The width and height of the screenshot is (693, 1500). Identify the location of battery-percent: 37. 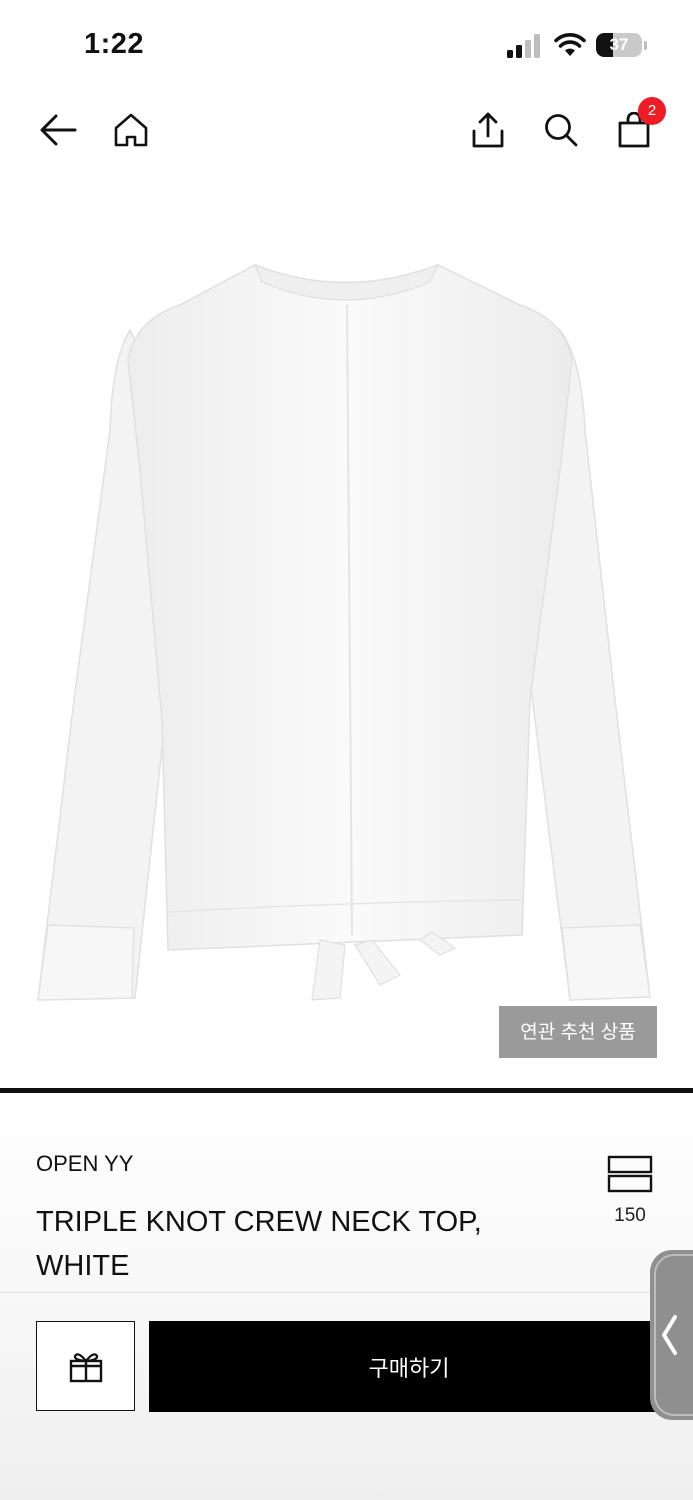
(619, 44).